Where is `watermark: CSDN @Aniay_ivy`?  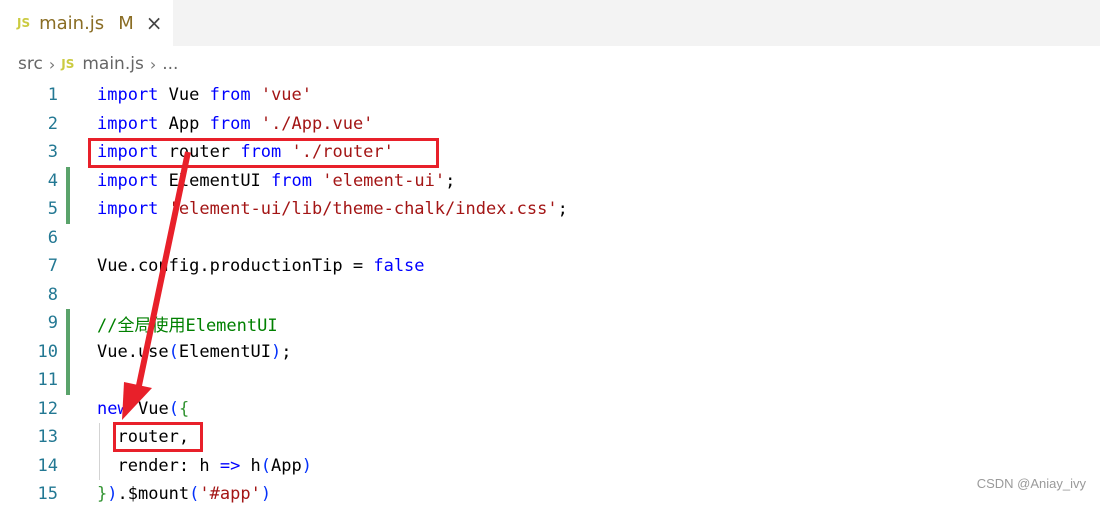 watermark: CSDN @Aniay_ivy is located at coordinates (1031, 483).